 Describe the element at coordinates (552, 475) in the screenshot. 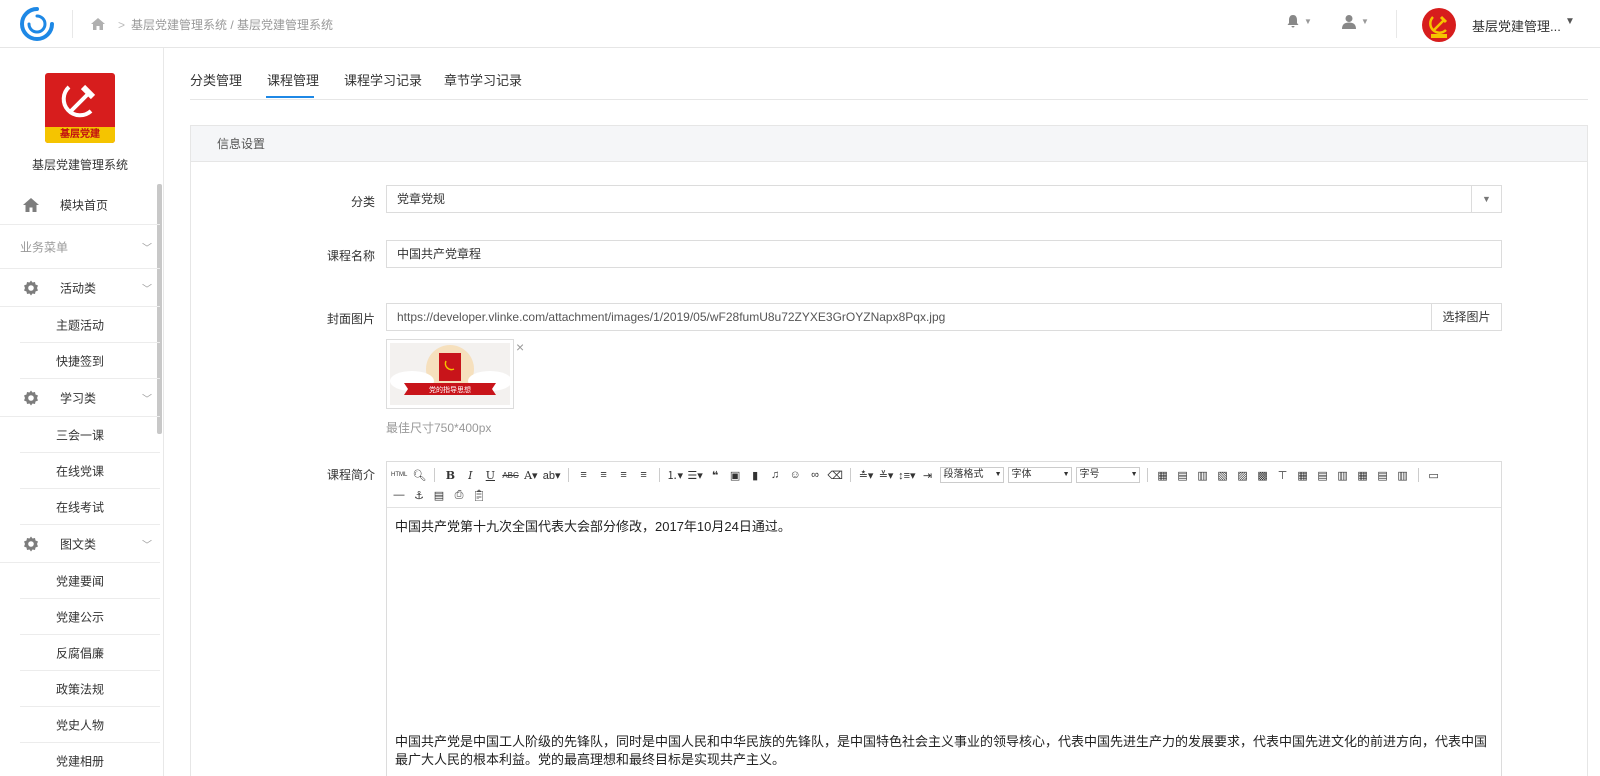

I see `highlight-color-icon: ab▾` at that location.